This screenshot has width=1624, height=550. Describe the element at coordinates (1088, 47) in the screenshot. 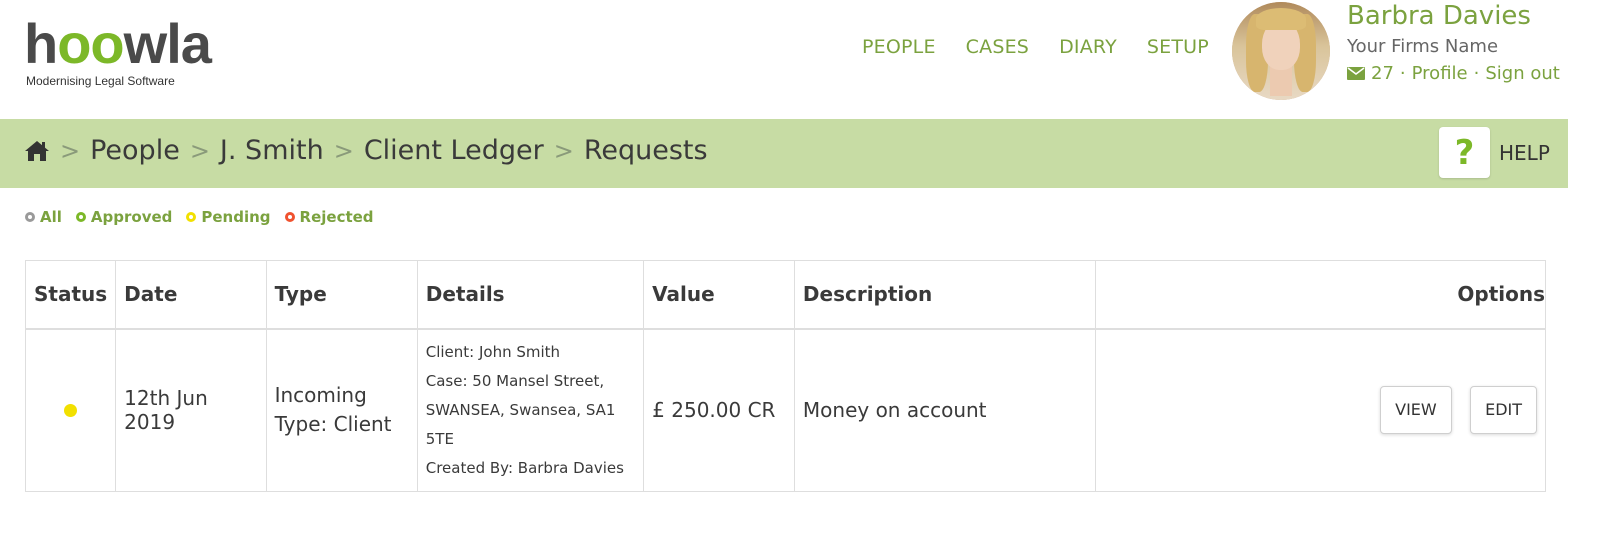

I see `nav-diary: DIARY` at that location.